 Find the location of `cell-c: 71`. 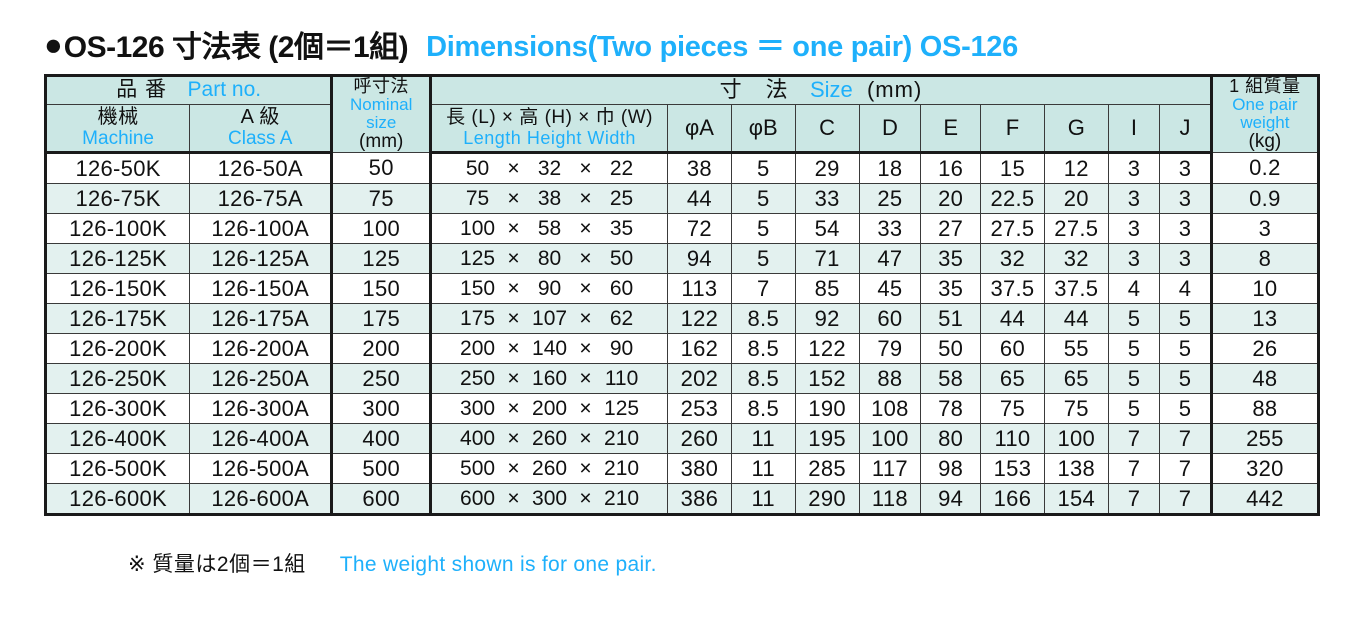

cell-c: 71 is located at coordinates (827, 259).